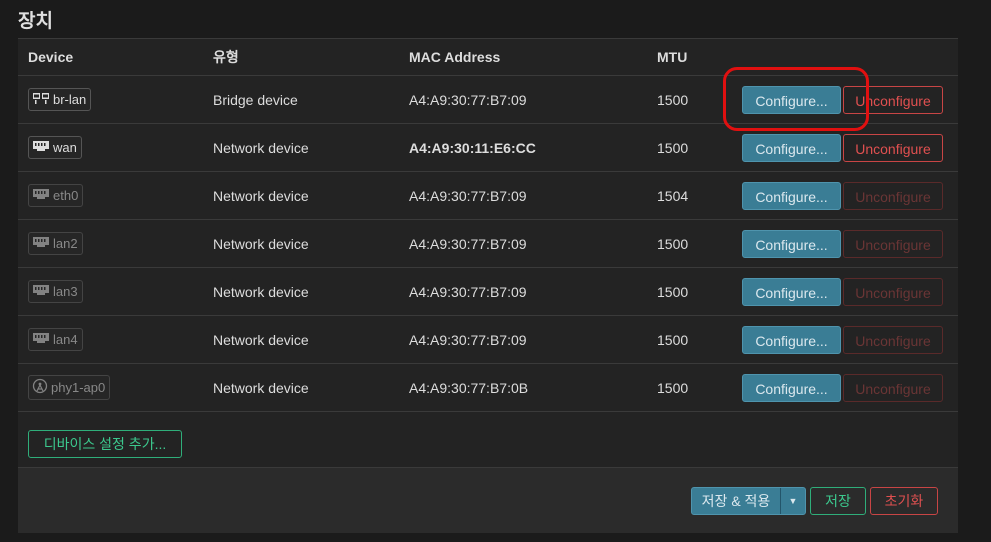 This screenshot has width=991, height=542. I want to click on device-badge: lan2, so click(55, 243).